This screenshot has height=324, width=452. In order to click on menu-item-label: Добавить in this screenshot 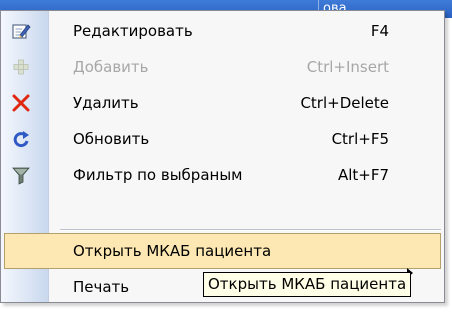, I will do `click(111, 67)`.